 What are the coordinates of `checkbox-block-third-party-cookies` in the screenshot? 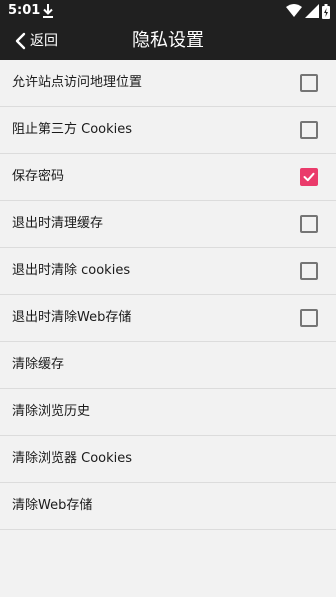 It's located at (309, 130).